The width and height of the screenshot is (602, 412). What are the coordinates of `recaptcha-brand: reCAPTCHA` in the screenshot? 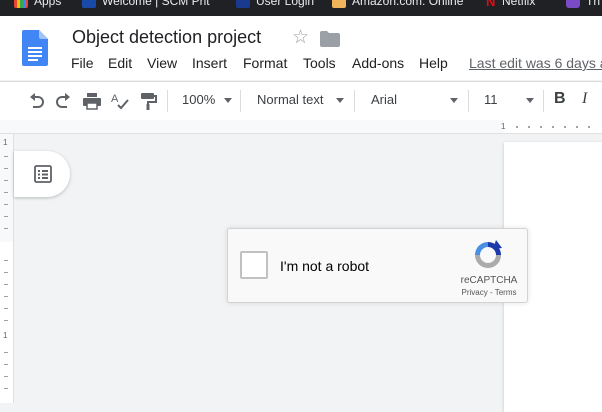 It's located at (489, 280).